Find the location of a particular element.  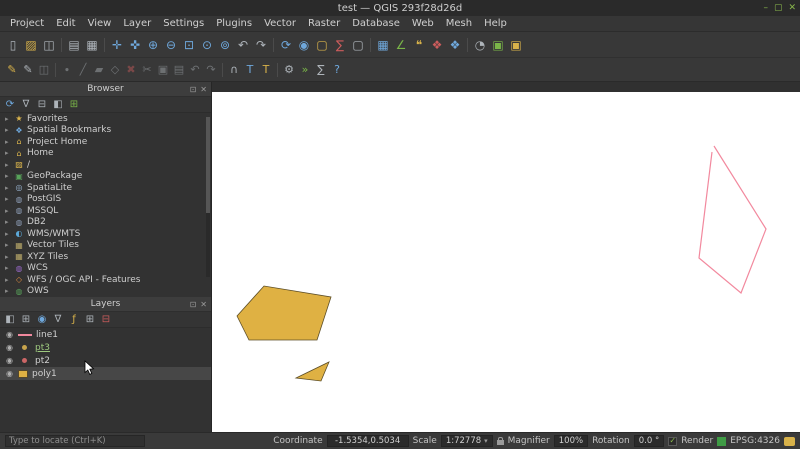

vertex-tool-icon: ◇ is located at coordinates (115, 70).